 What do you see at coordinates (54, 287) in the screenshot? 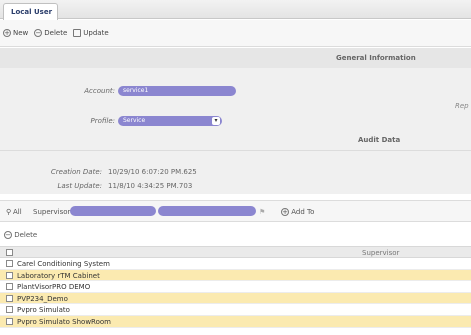
I see `row-label: PlantVisorPRO DEMO` at bounding box center [54, 287].